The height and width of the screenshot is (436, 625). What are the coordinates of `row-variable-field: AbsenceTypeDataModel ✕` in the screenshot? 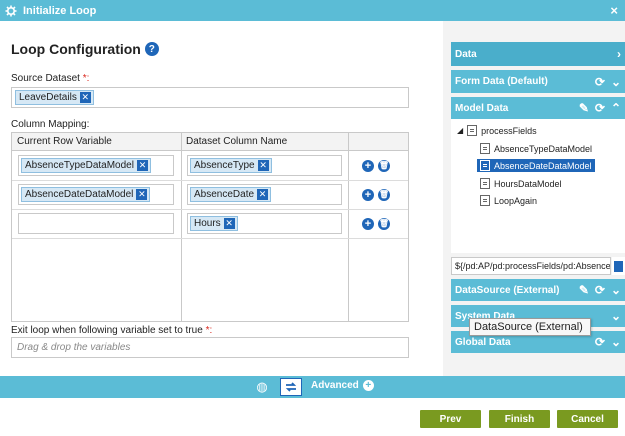 It's located at (96, 165).